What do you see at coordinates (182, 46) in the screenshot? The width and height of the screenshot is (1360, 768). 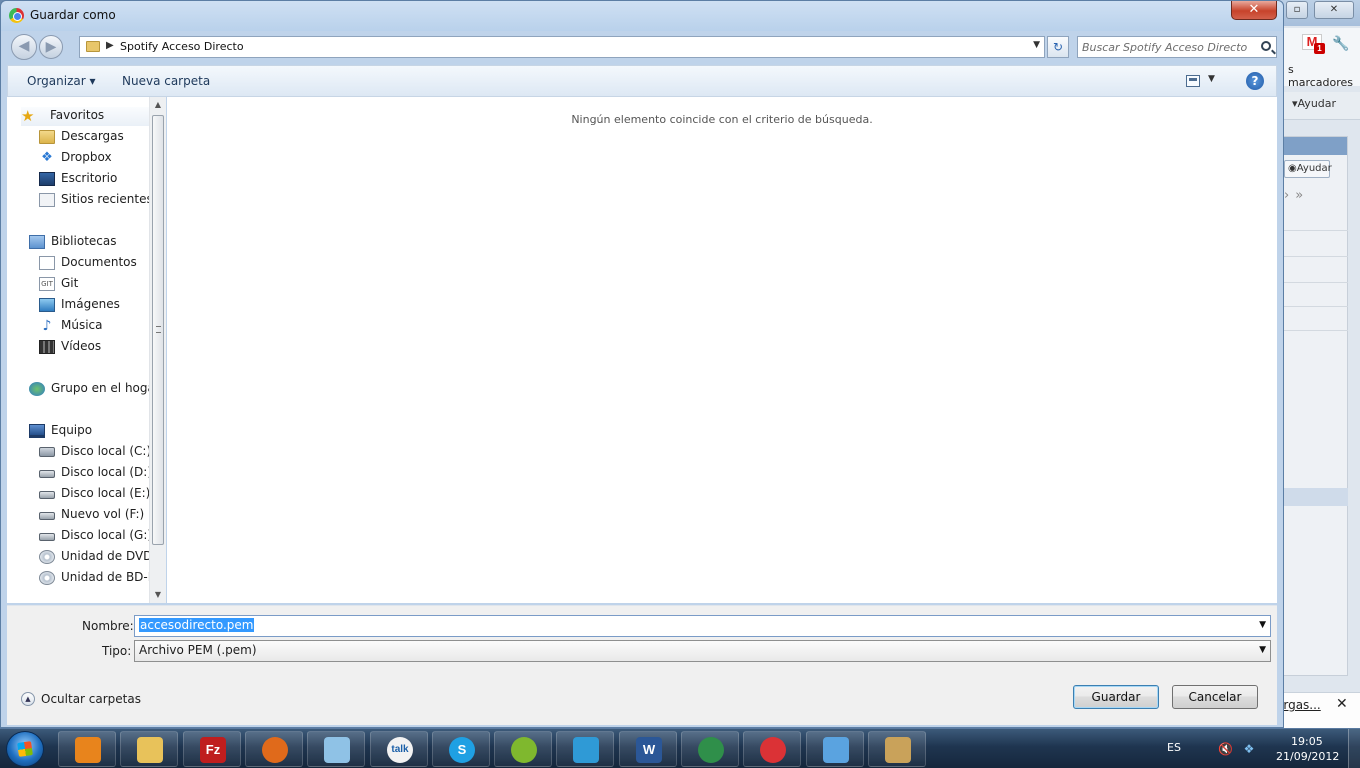 I see `breadcrumb-current: Spotify Acceso Directo` at bounding box center [182, 46].